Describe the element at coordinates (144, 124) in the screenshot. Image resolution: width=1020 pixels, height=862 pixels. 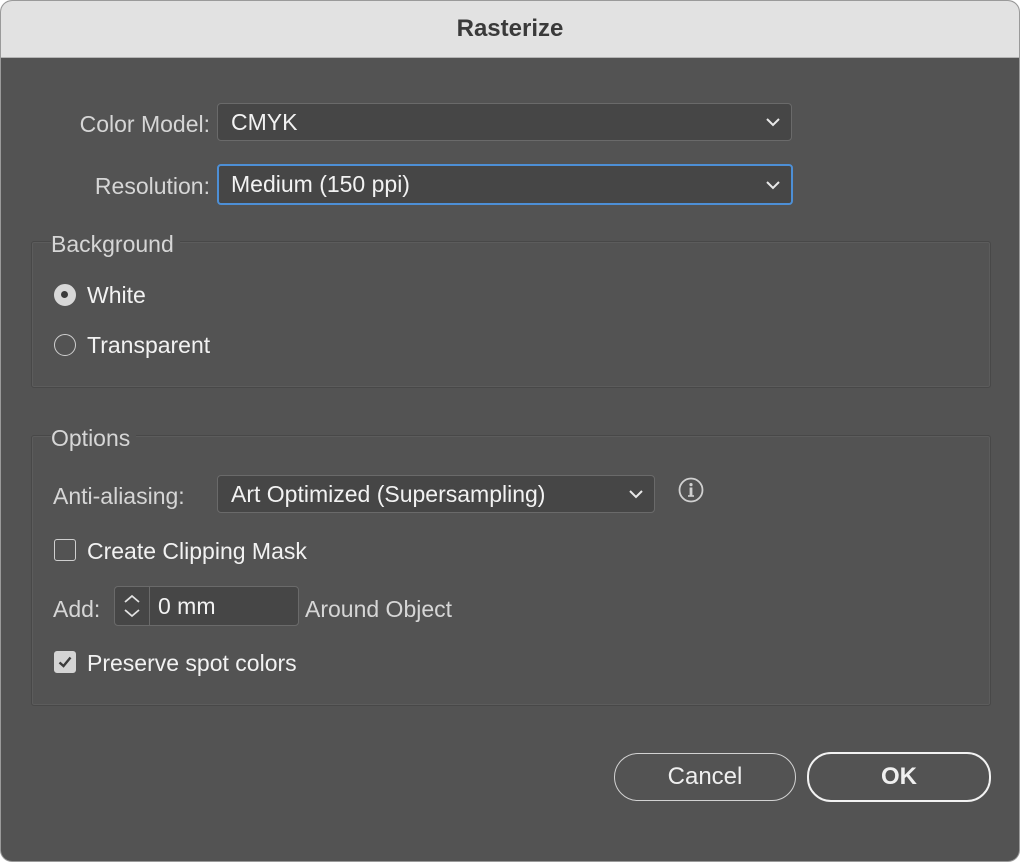
I see `color-model-label: Color Model:` at that location.